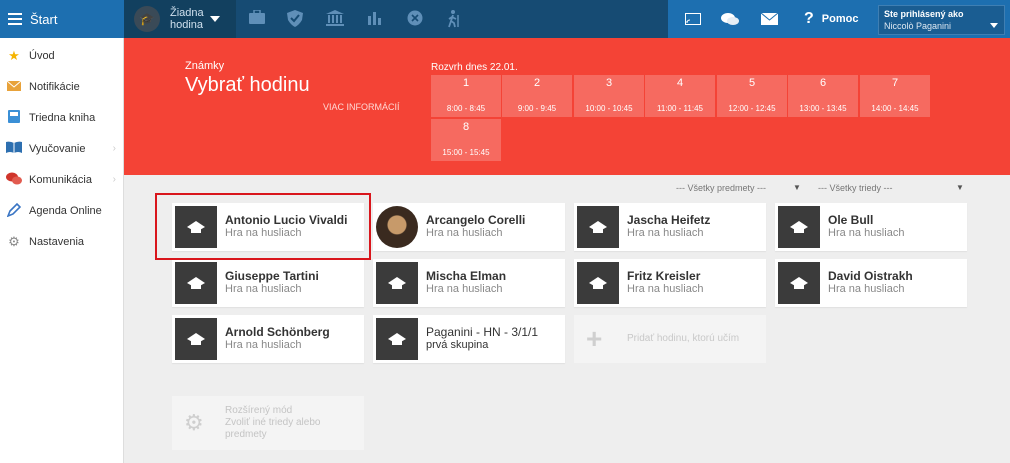 The height and width of the screenshot is (463, 1010). I want to click on advanced-mode-title: Rozšírený mód, so click(259, 410).